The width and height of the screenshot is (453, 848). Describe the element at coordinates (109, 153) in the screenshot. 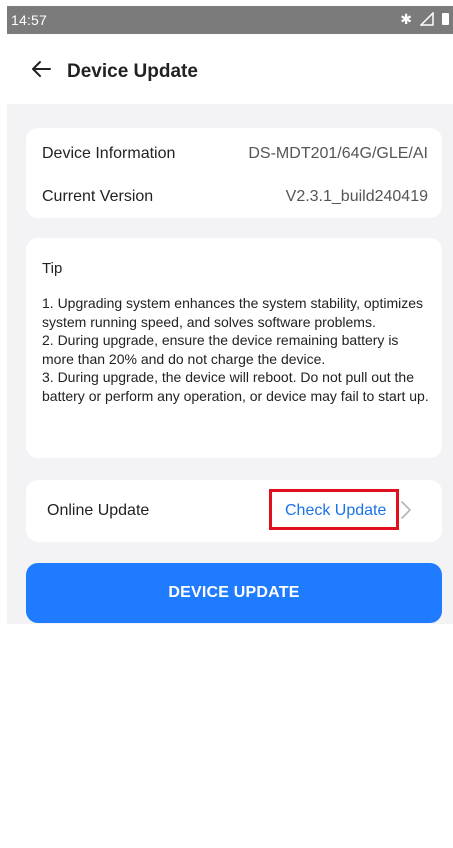

I see `device-information-label: Device Information` at that location.